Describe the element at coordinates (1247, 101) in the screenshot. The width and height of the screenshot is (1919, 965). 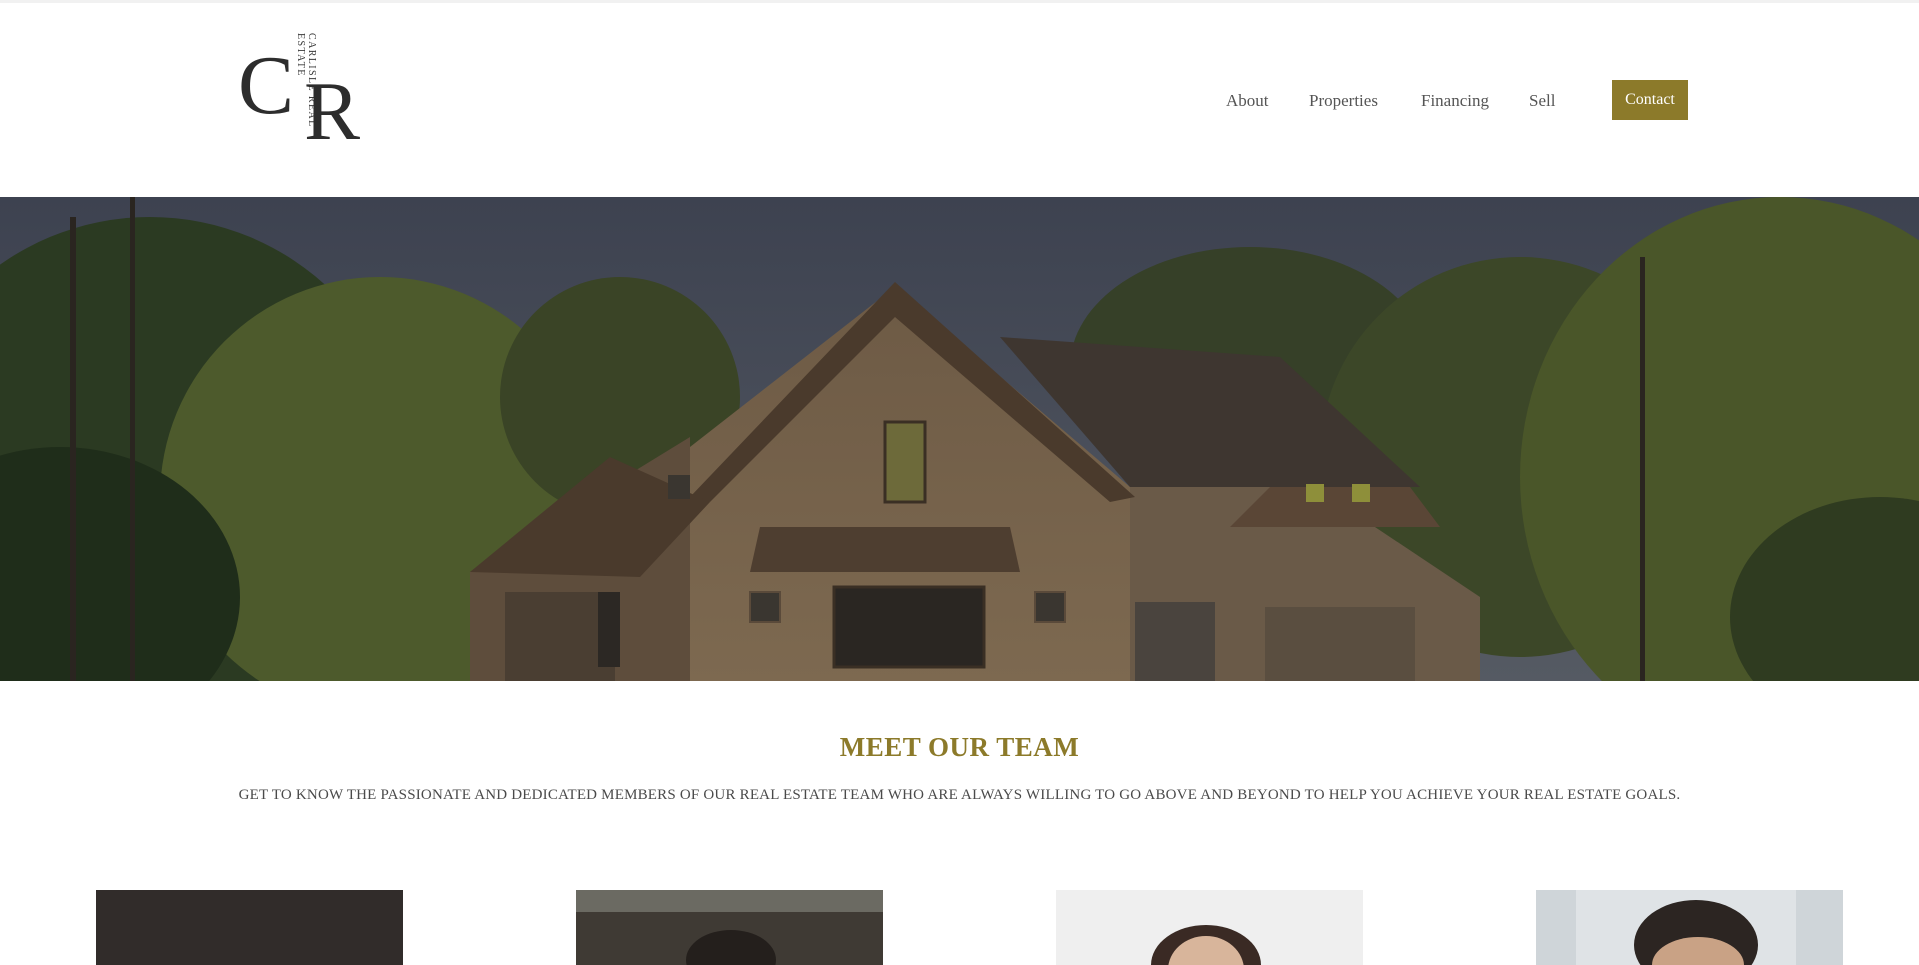
I see `nav-item-about: About` at that location.